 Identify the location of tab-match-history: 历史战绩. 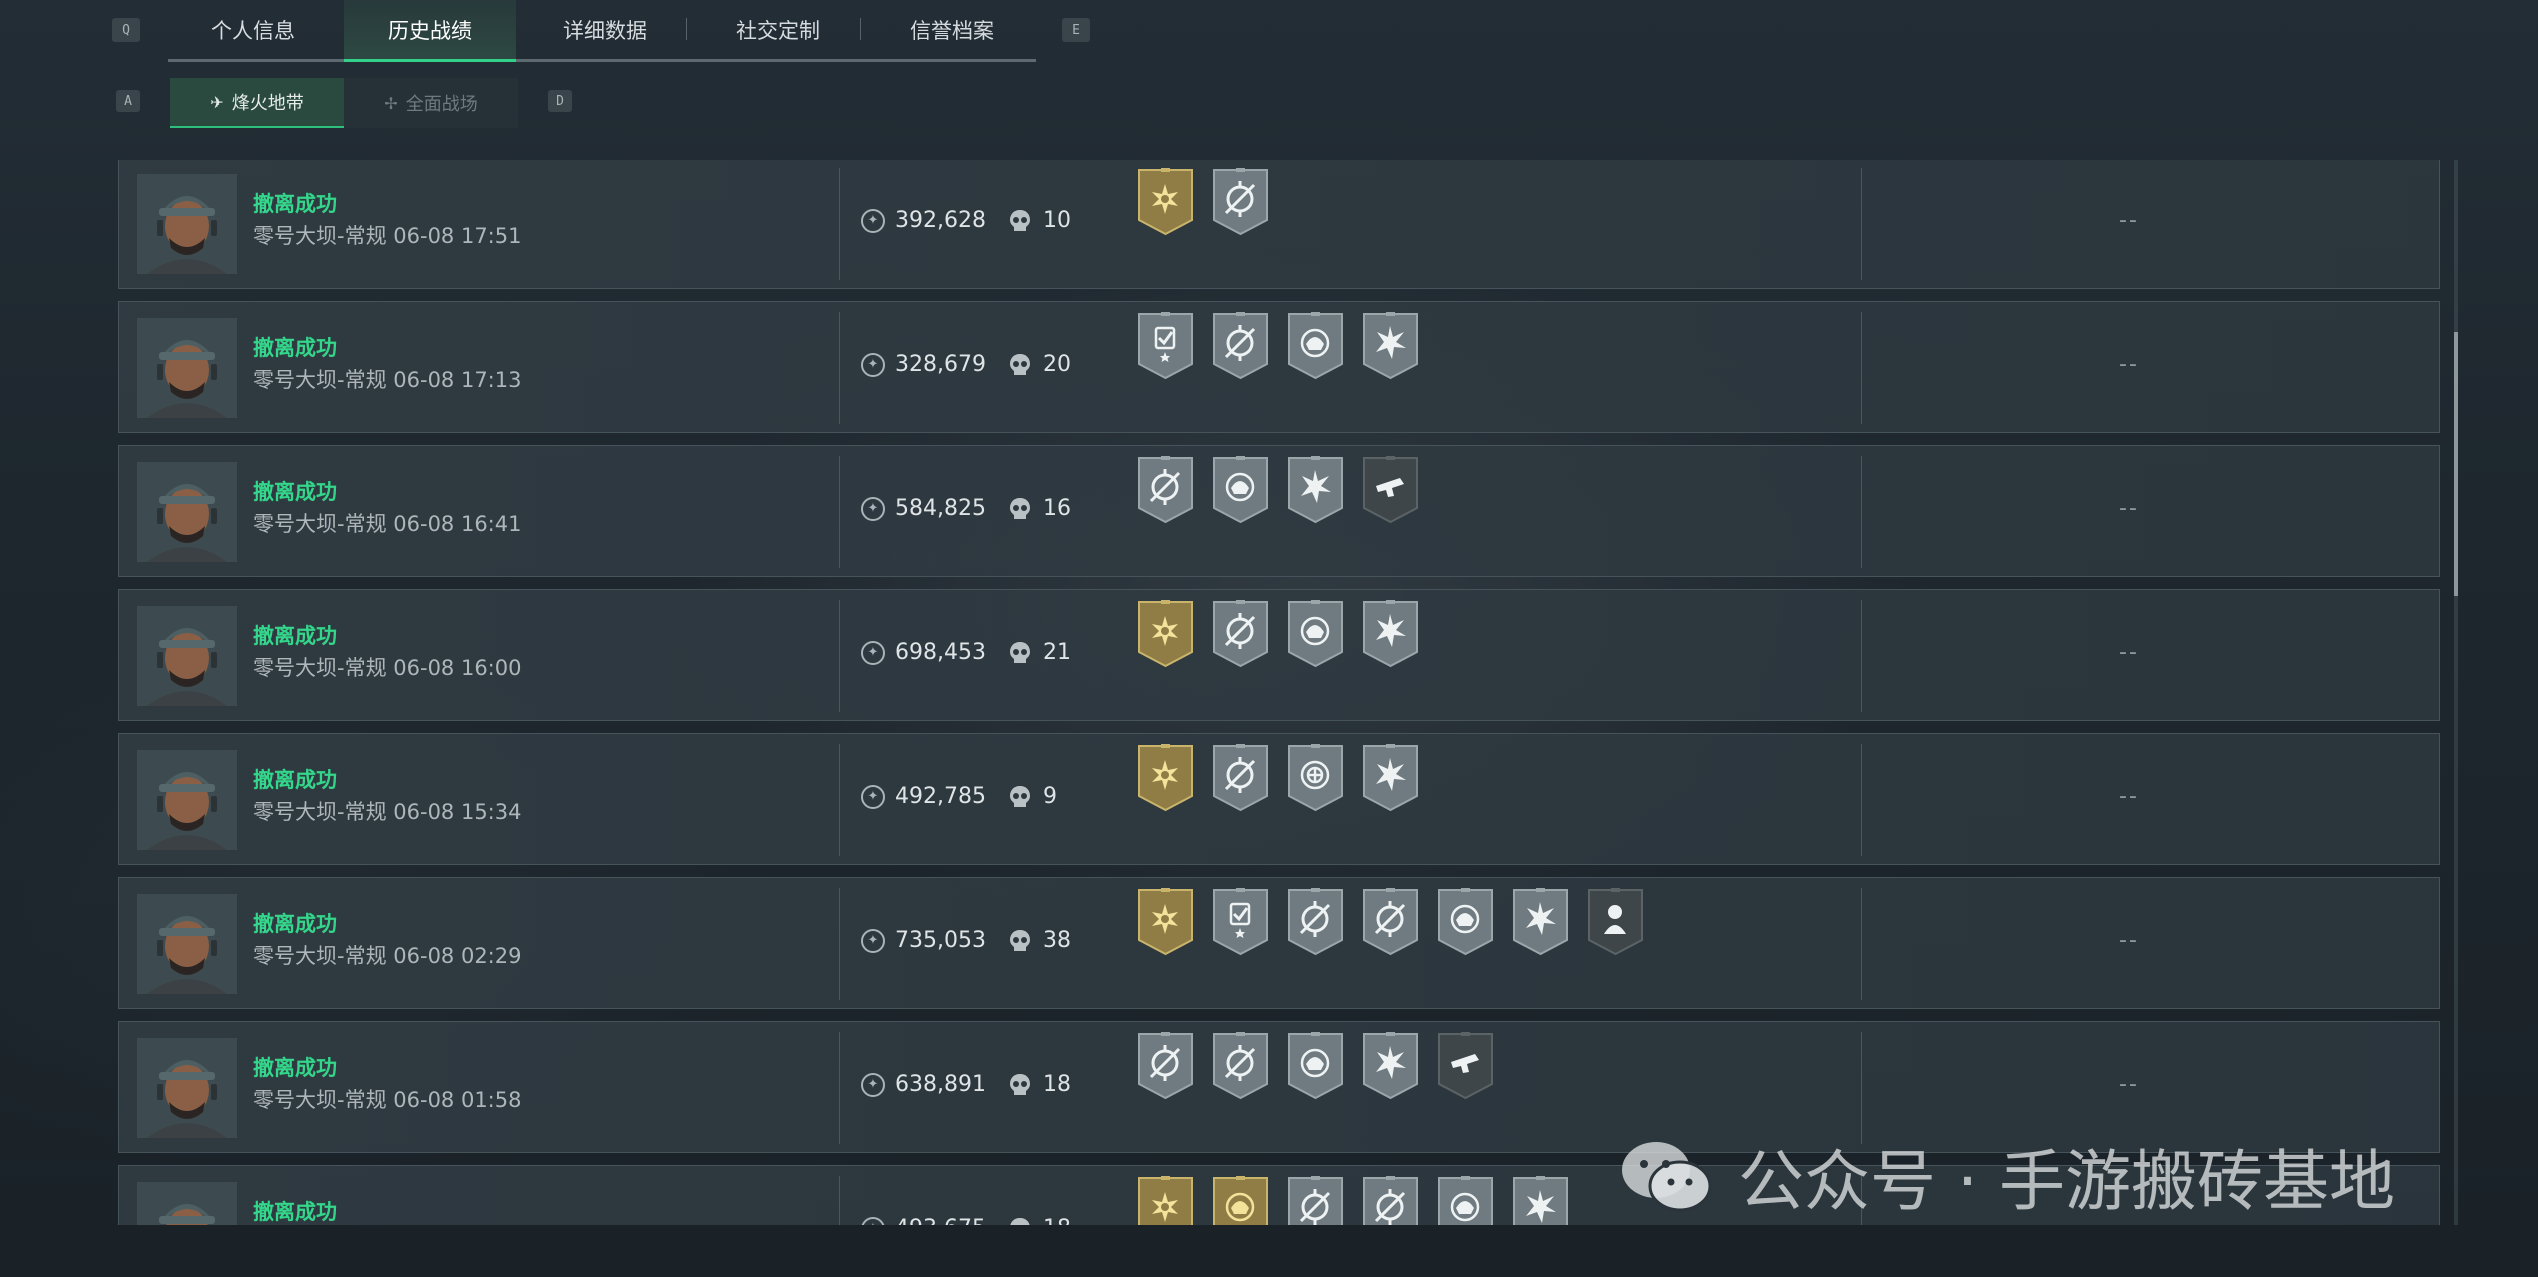
(430, 31).